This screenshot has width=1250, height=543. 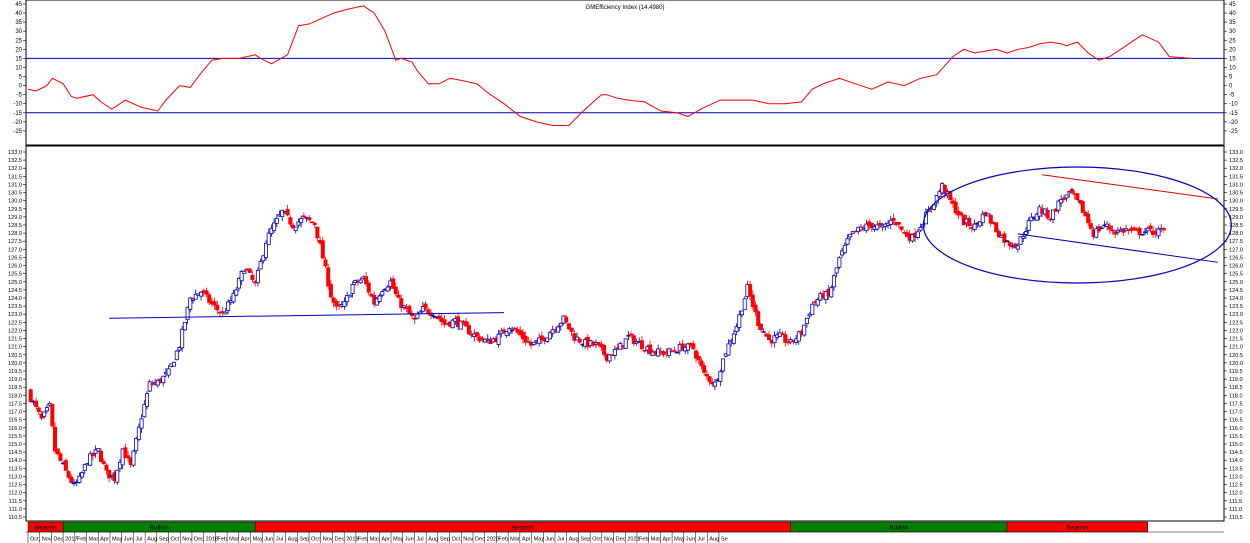 What do you see at coordinates (1232, 32) in the screenshot?
I see `indicator-tick-label-right: 30` at bounding box center [1232, 32].